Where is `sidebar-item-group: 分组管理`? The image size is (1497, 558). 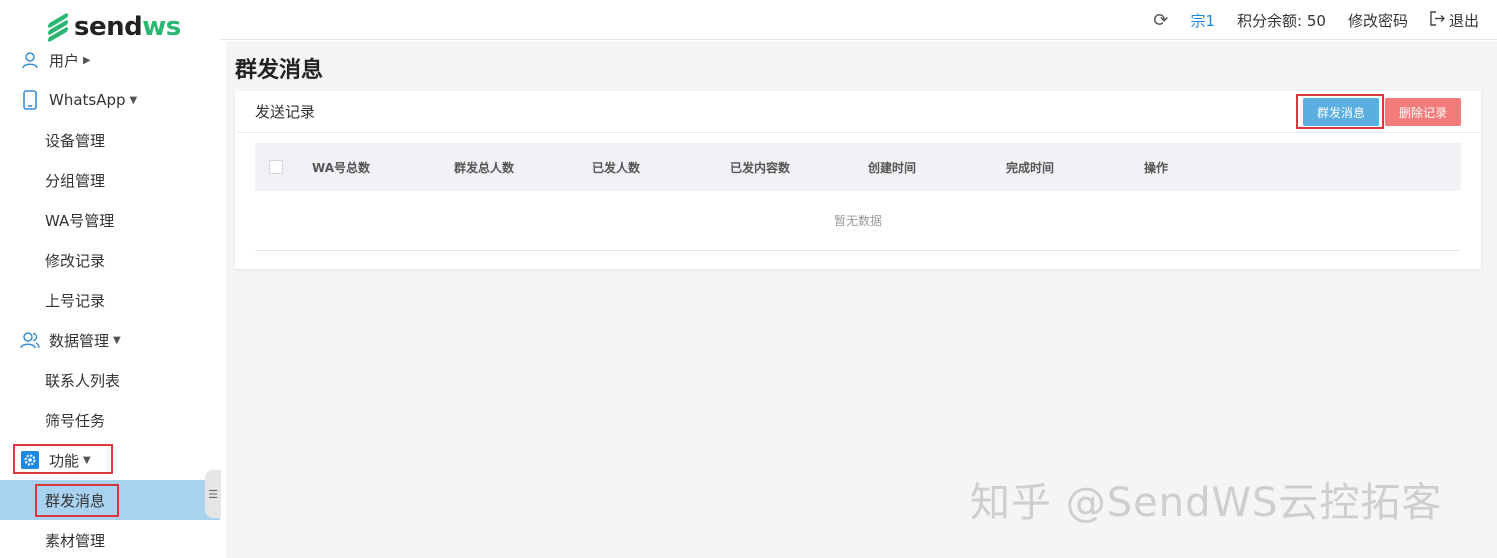 sidebar-item-group: 分组管理 is located at coordinates (110, 180).